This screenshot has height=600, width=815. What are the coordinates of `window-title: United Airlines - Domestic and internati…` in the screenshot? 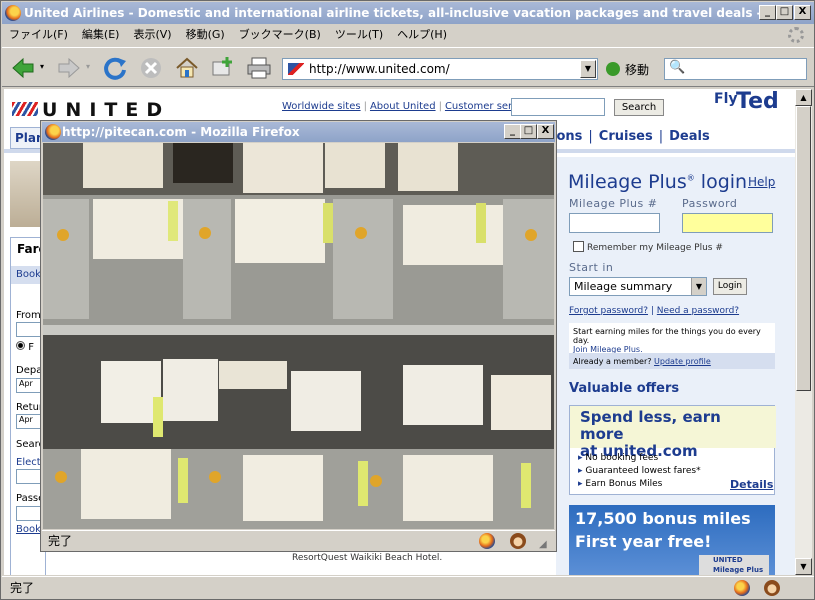 It's located at (415, 13).